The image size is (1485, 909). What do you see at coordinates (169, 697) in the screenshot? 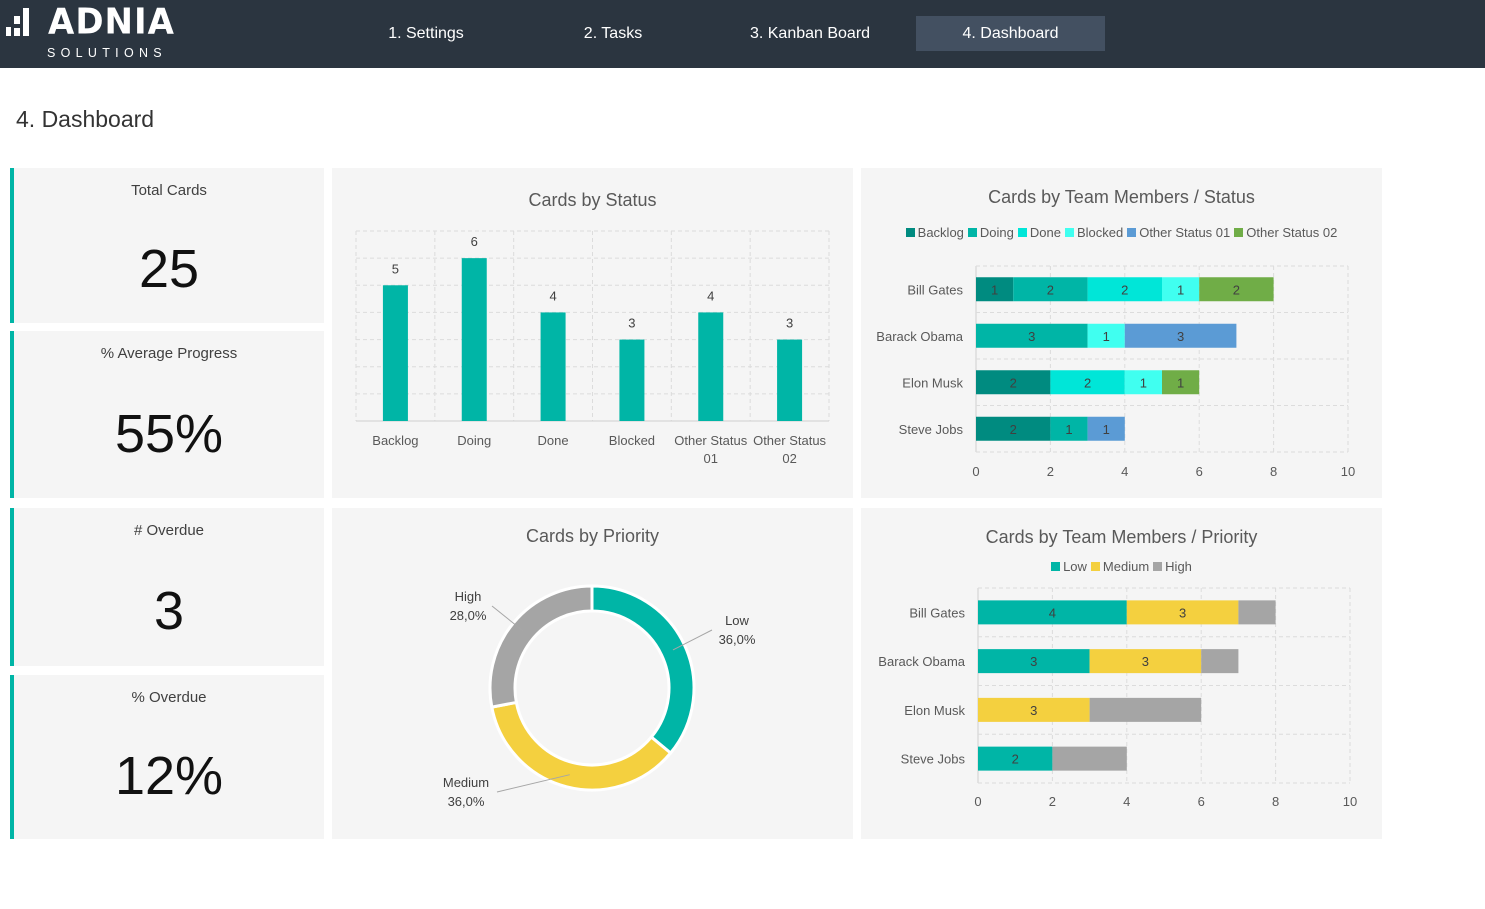
I see `kpi-label: % Overdue` at bounding box center [169, 697].